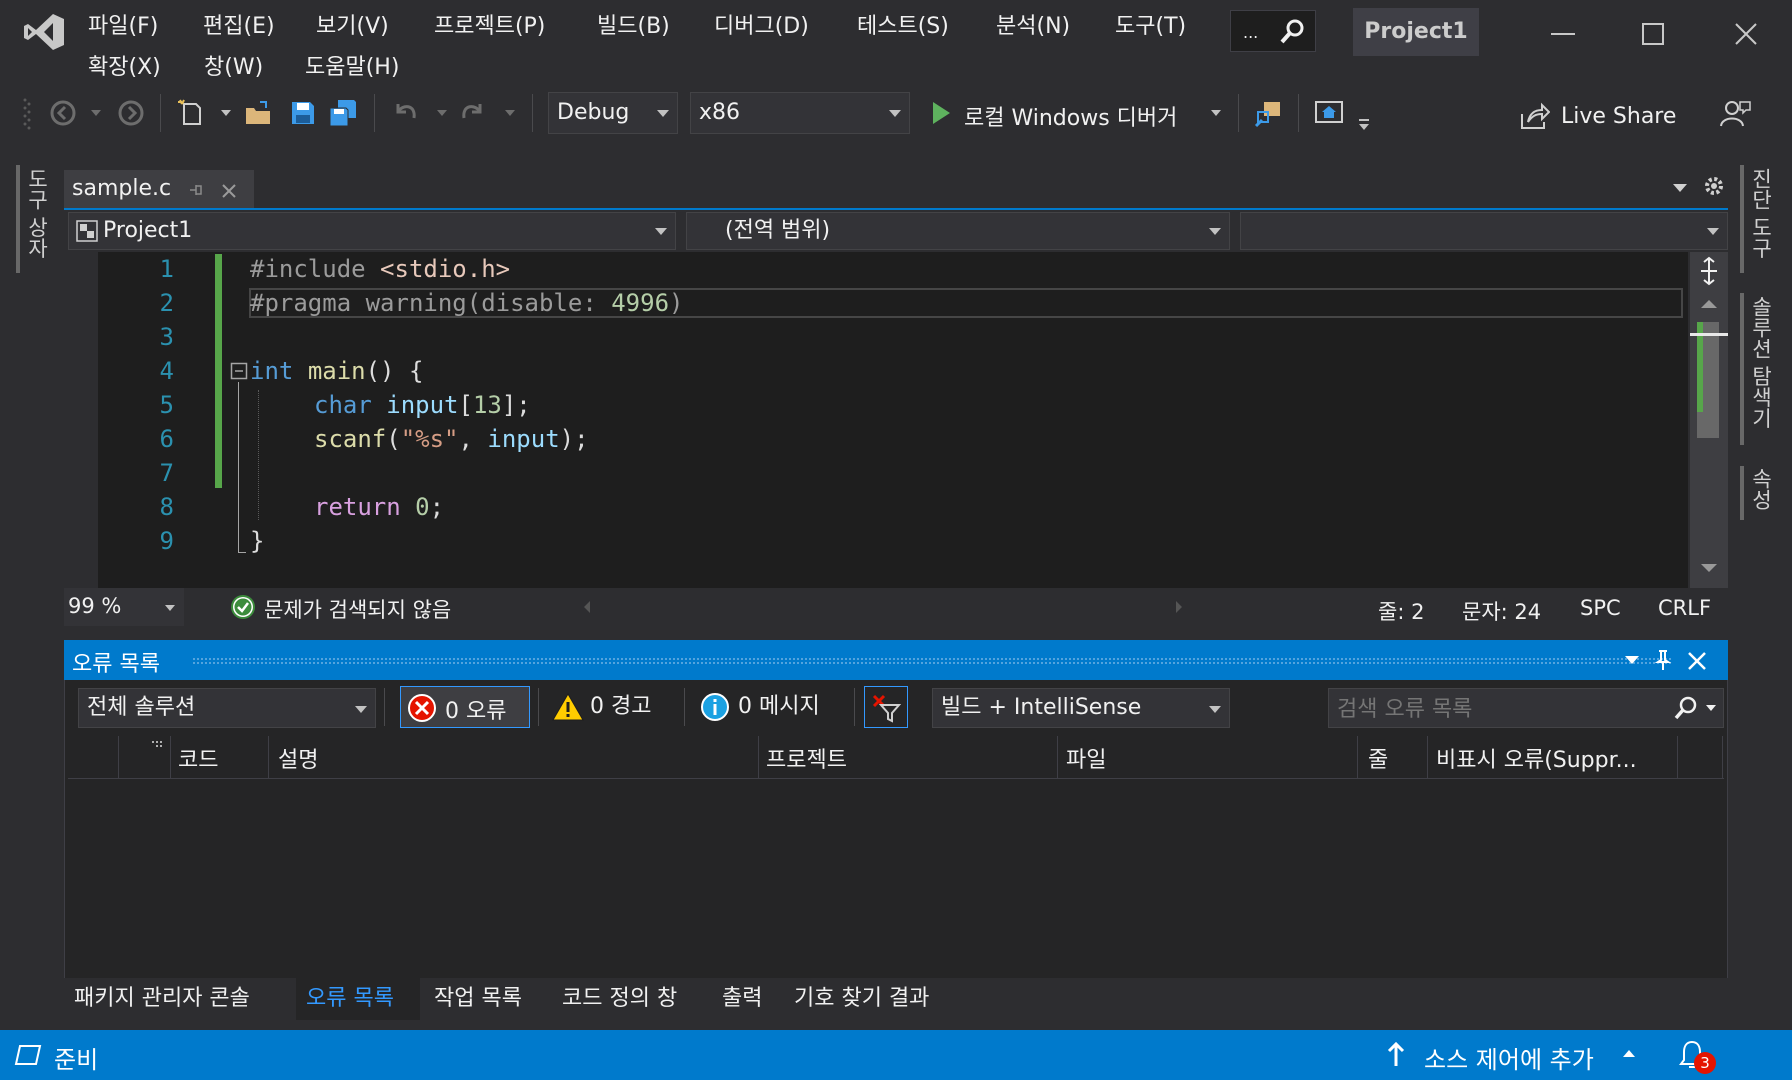  I want to click on solution-explorer-tab: 솔루션 탐색기, so click(1761, 362).